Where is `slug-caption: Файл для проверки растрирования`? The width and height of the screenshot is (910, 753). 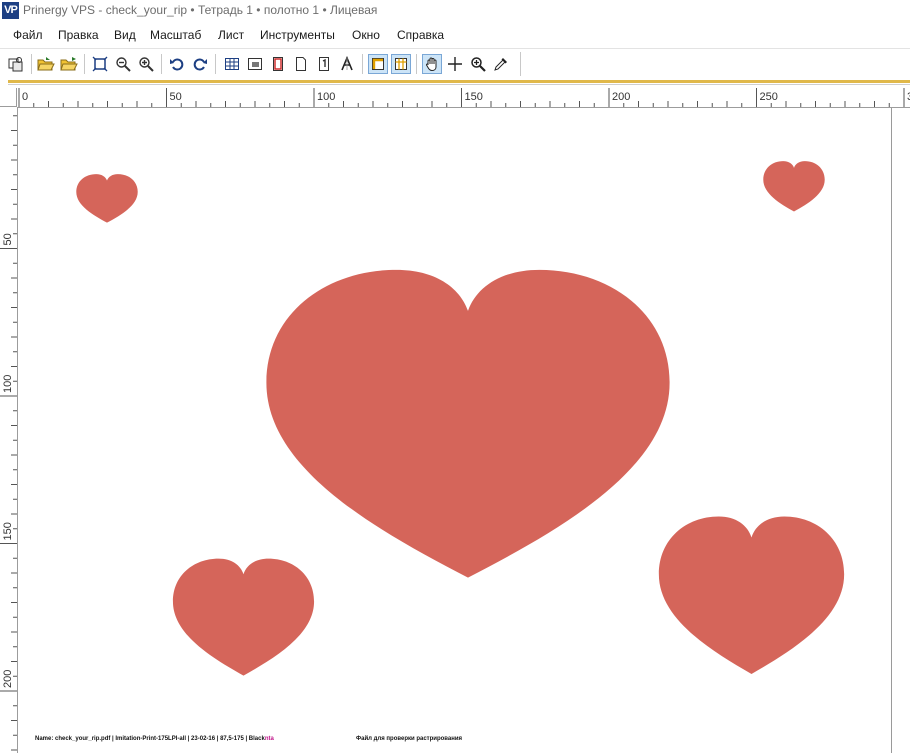
slug-caption: Файл для проверки растрирования is located at coordinates (409, 739).